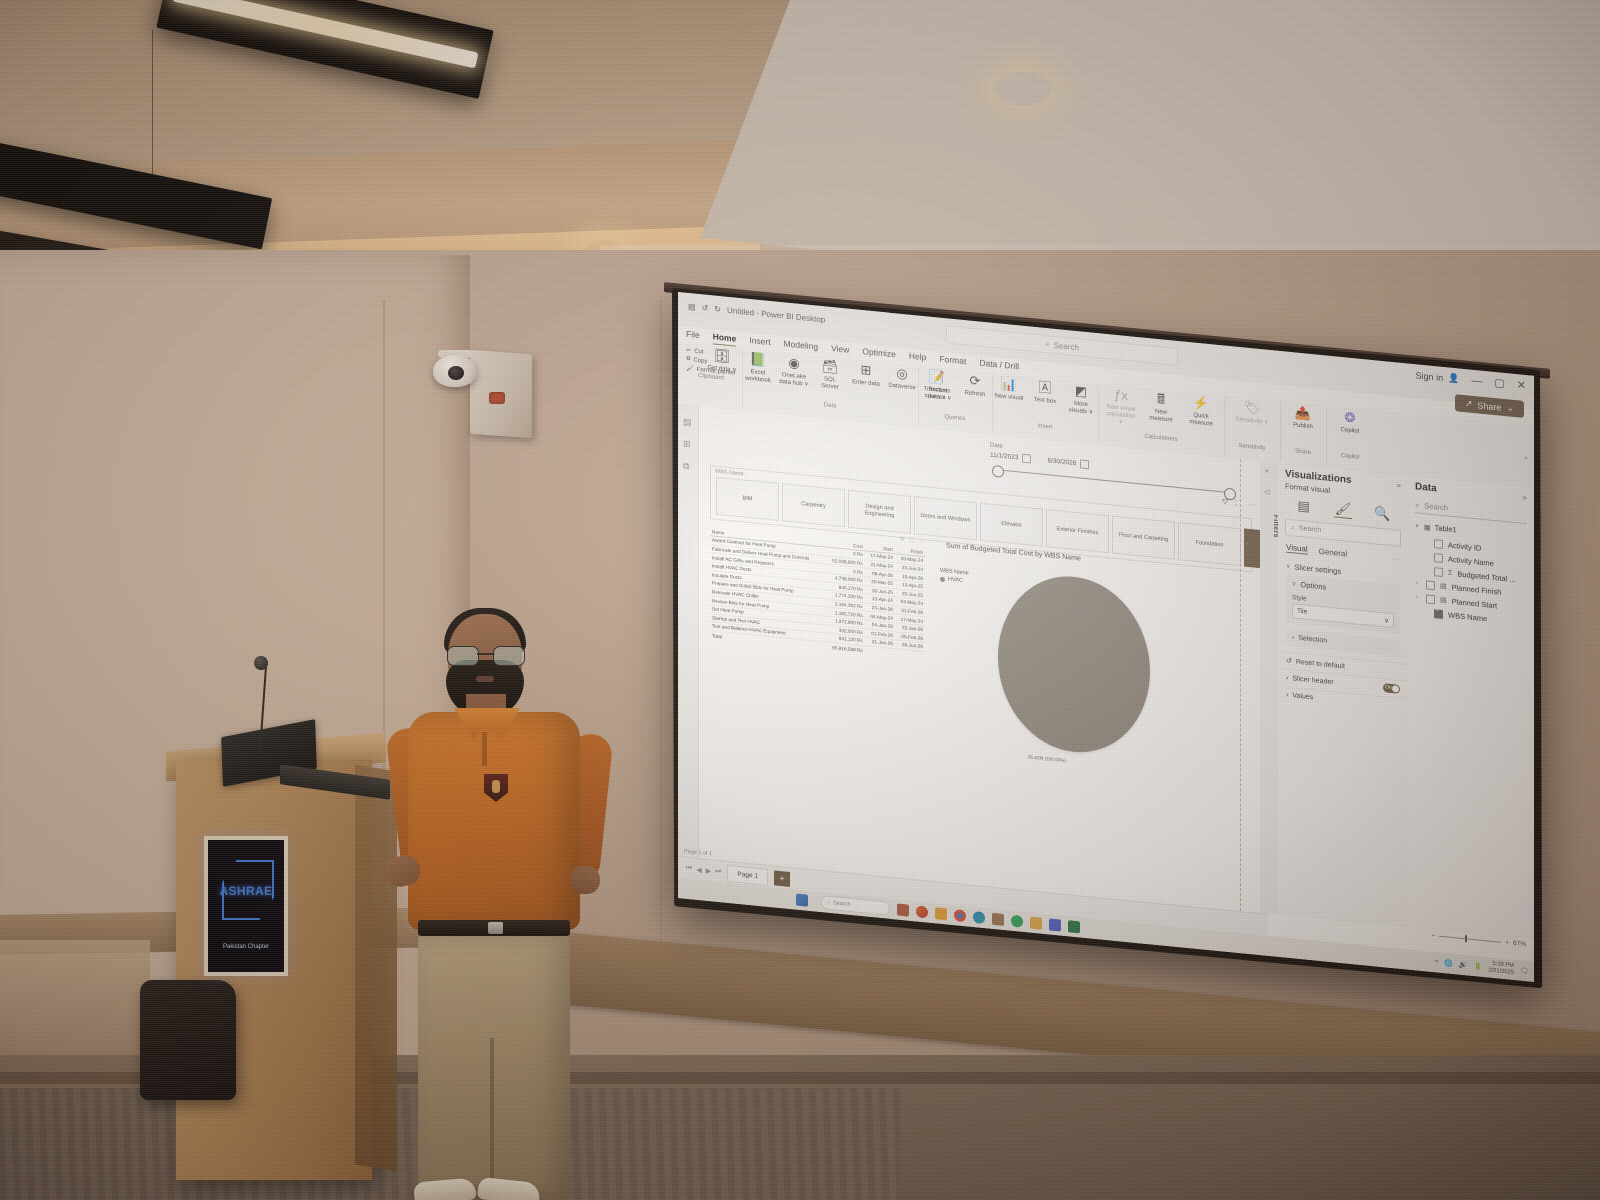 The image size is (1600, 1200). Describe the element at coordinates (1121, 407) in the screenshot. I see `new-visual-calculation-button: ƒx New visual calculation ∨` at that location.